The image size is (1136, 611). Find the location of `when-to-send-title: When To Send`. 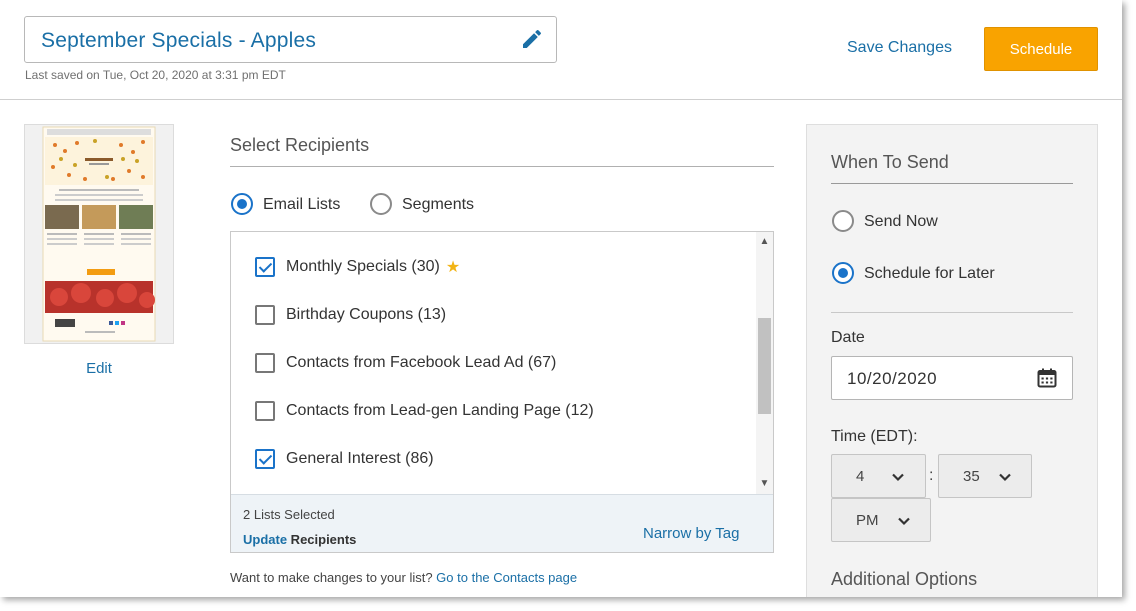

when-to-send-title: When To Send is located at coordinates (890, 162).